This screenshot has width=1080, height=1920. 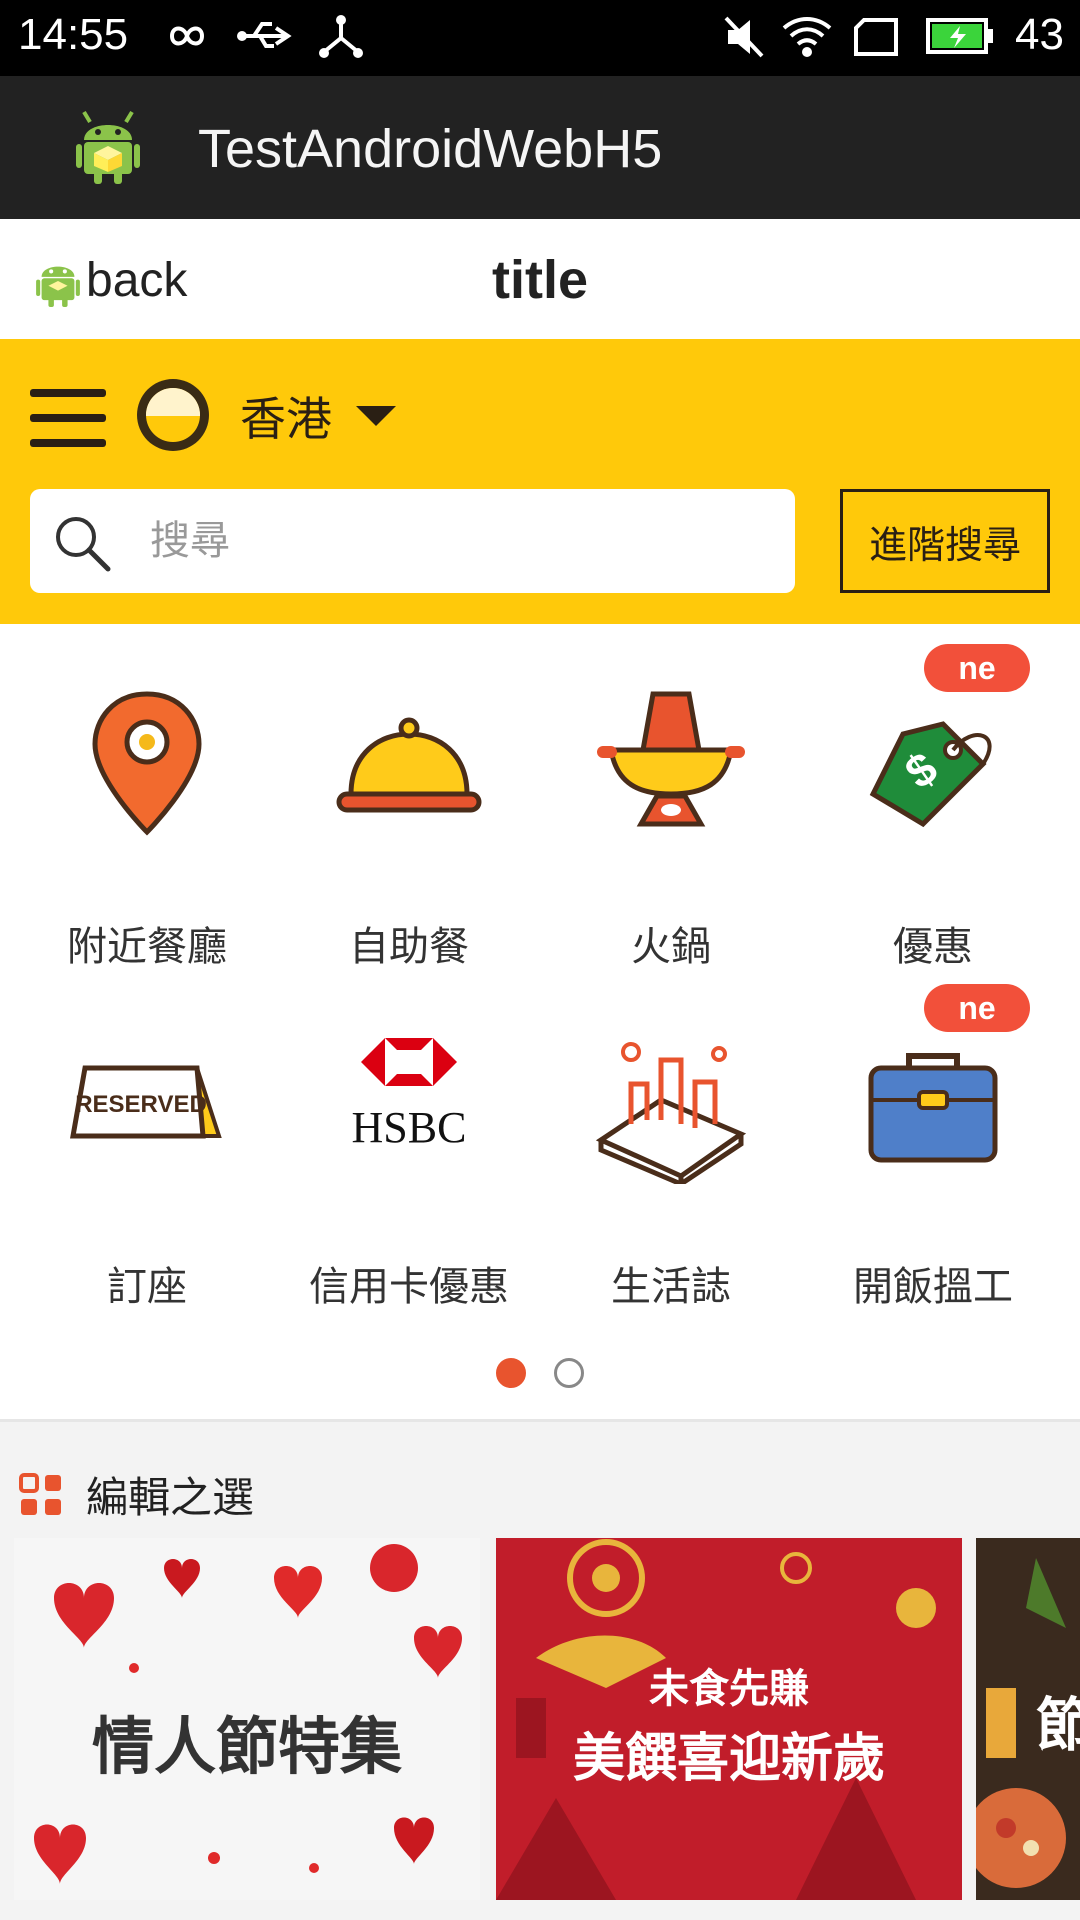 I want to click on battery-charging-icon, so click(x=959, y=36).